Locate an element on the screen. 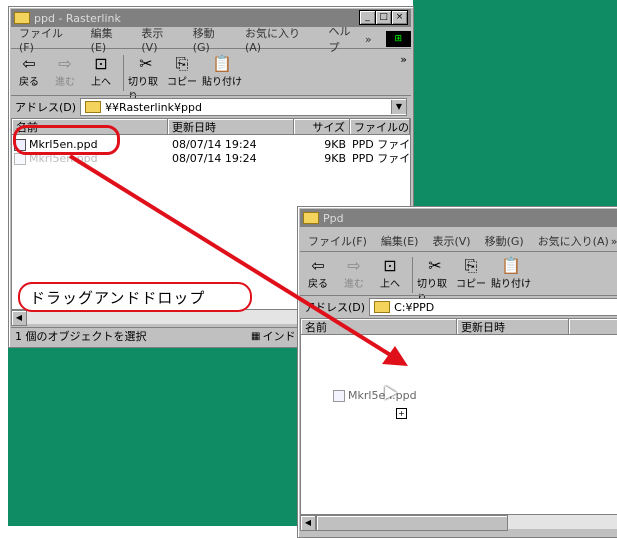 This screenshot has height=538, width=617. address-bar: アドレス(D) C:¥PPD is located at coordinates (458, 307).